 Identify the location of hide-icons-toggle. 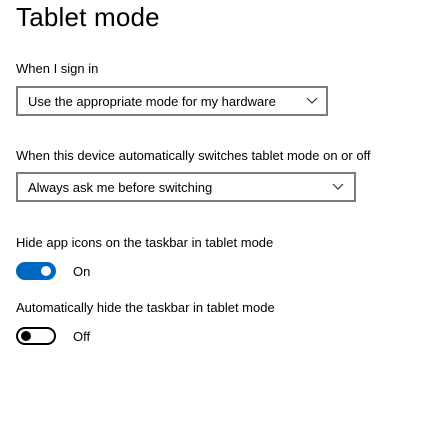
(36, 271).